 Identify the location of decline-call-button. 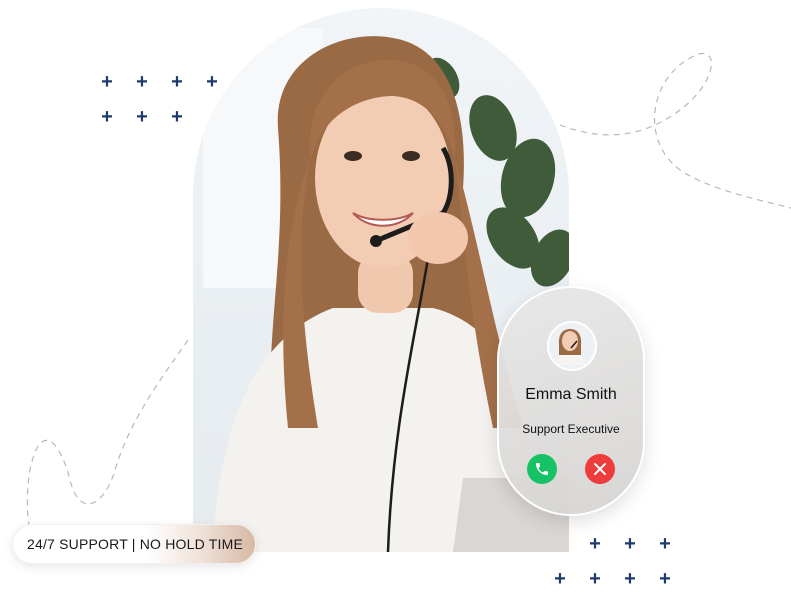
(600, 469).